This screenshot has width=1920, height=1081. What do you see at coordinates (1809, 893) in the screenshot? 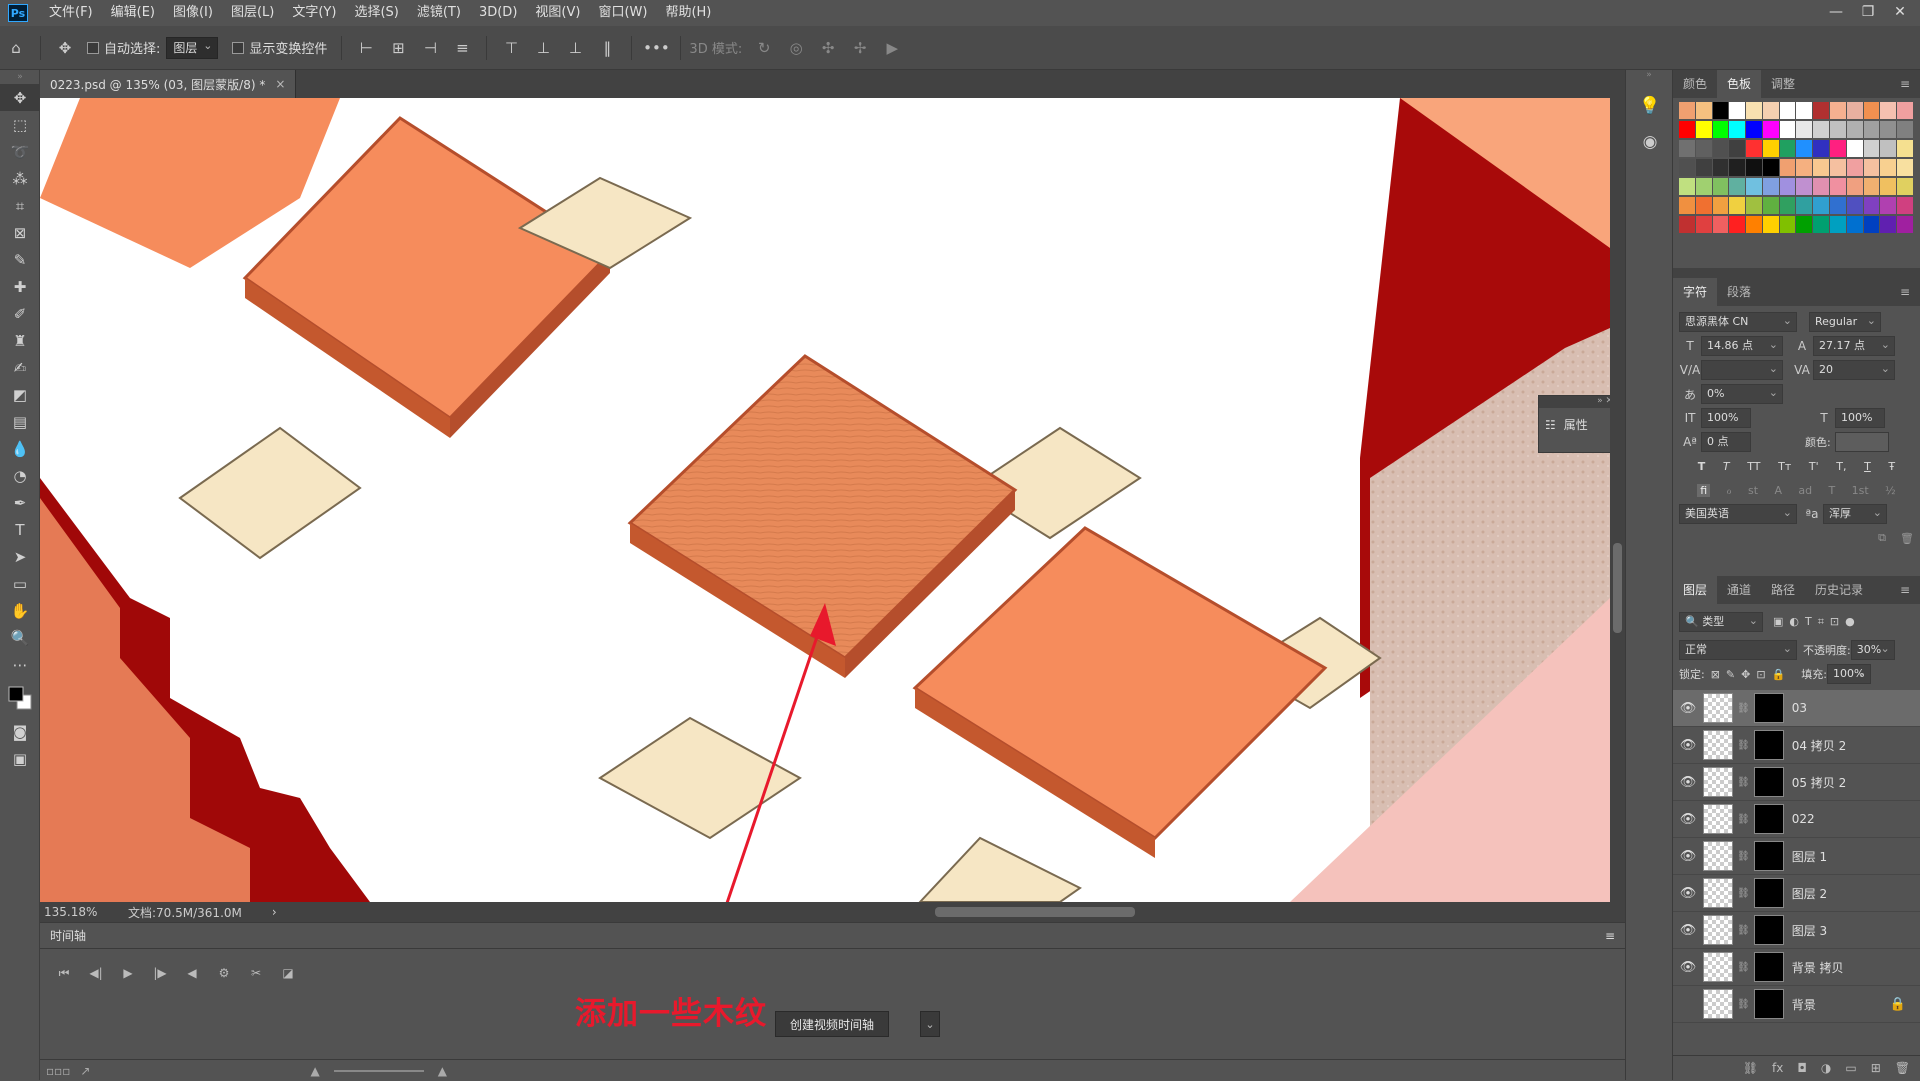
I see `layer-name: 图层 2` at bounding box center [1809, 893].